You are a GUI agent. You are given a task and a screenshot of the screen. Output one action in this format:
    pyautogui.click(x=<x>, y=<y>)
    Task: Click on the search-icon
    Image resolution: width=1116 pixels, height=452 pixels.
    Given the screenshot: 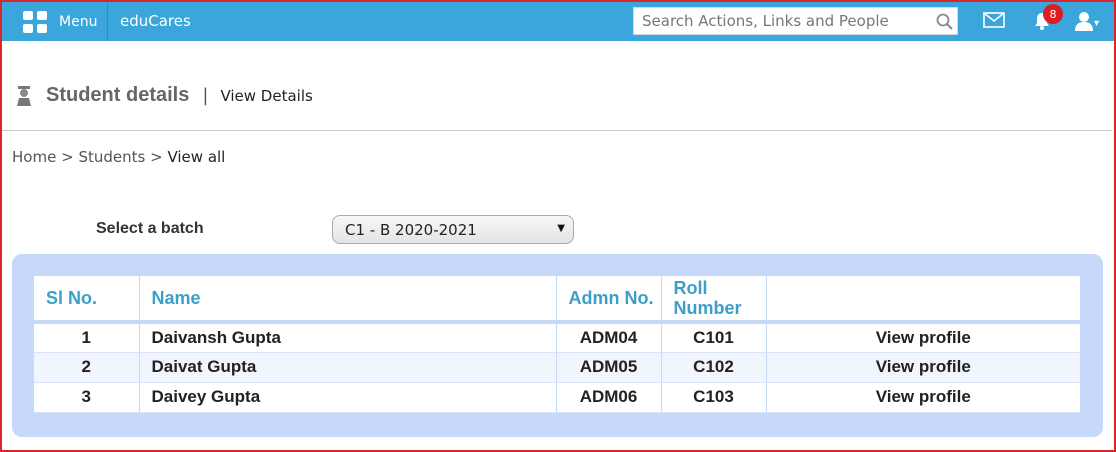 What is the action you would take?
    pyautogui.click(x=944, y=21)
    